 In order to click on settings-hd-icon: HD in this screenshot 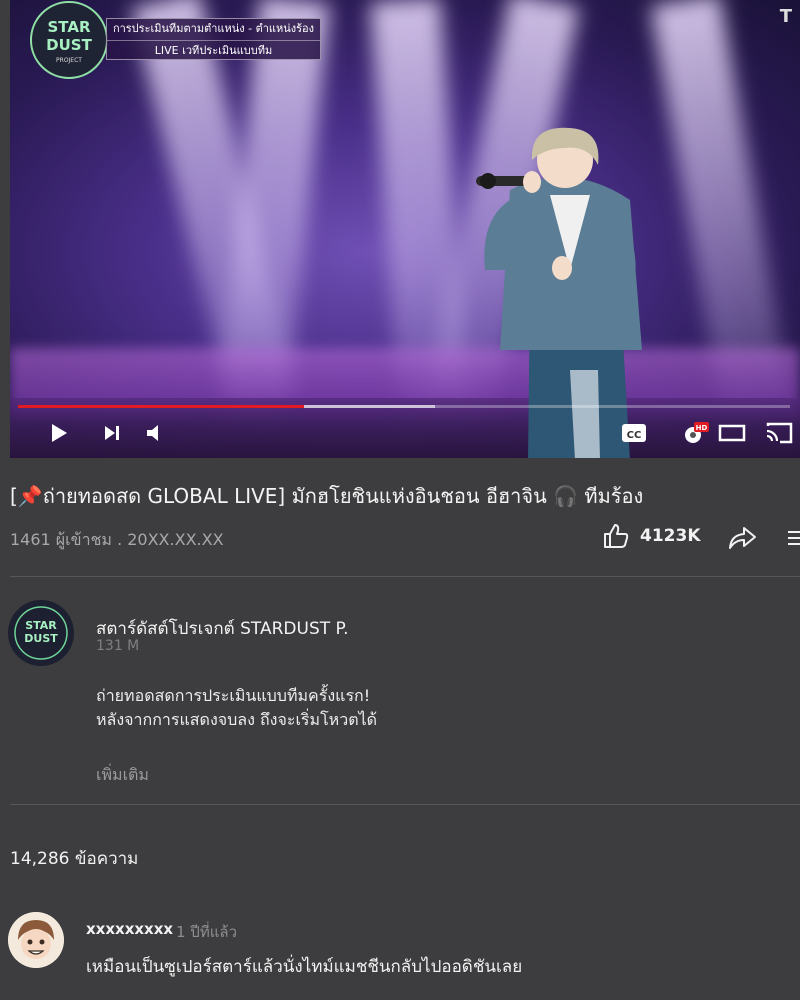, I will do `click(697, 432)`.